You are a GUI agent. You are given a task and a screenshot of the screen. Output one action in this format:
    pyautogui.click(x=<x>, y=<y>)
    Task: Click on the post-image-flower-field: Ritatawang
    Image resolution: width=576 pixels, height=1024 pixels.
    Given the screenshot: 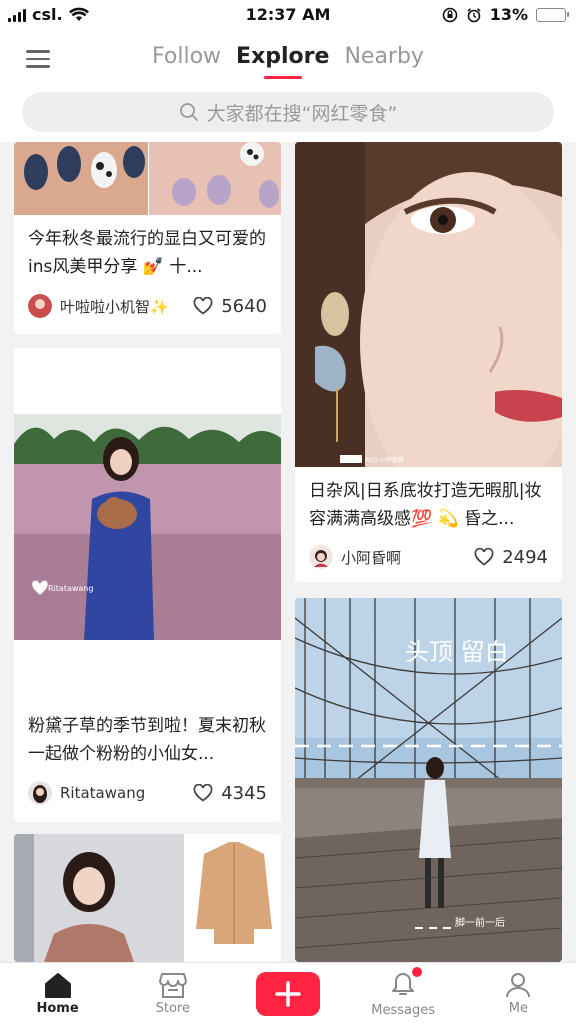 What is the action you would take?
    pyautogui.click(x=147, y=527)
    